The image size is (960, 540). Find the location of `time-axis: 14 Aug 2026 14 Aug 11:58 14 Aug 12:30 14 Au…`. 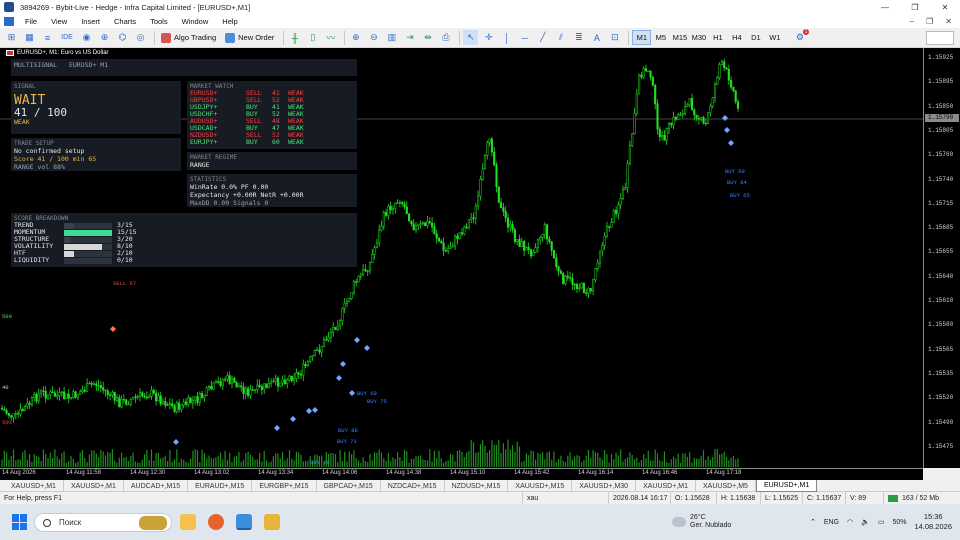

time-axis: 14 Aug 2026 14 Aug 11:58 14 Aug 12:30 14 Au… is located at coordinates (461, 474).